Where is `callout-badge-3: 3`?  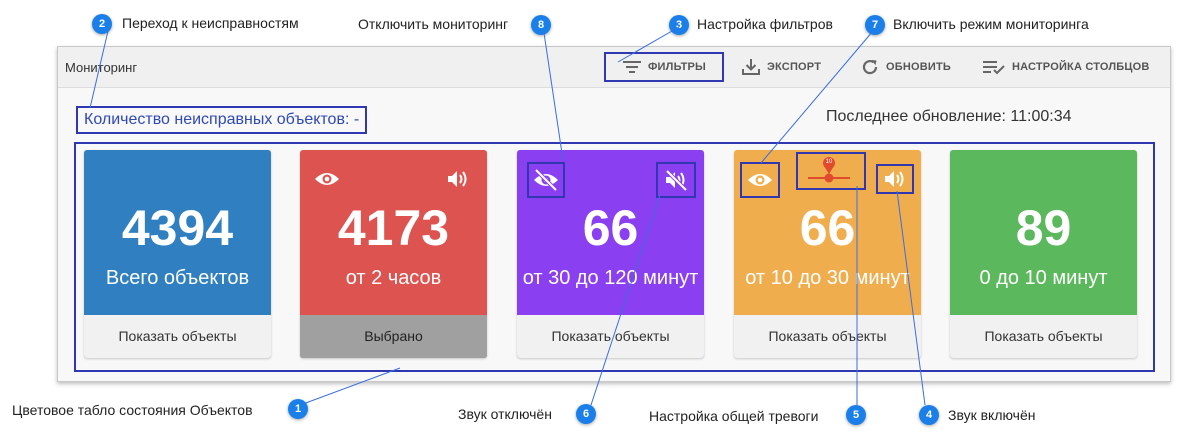
callout-badge-3: 3 is located at coordinates (679, 25).